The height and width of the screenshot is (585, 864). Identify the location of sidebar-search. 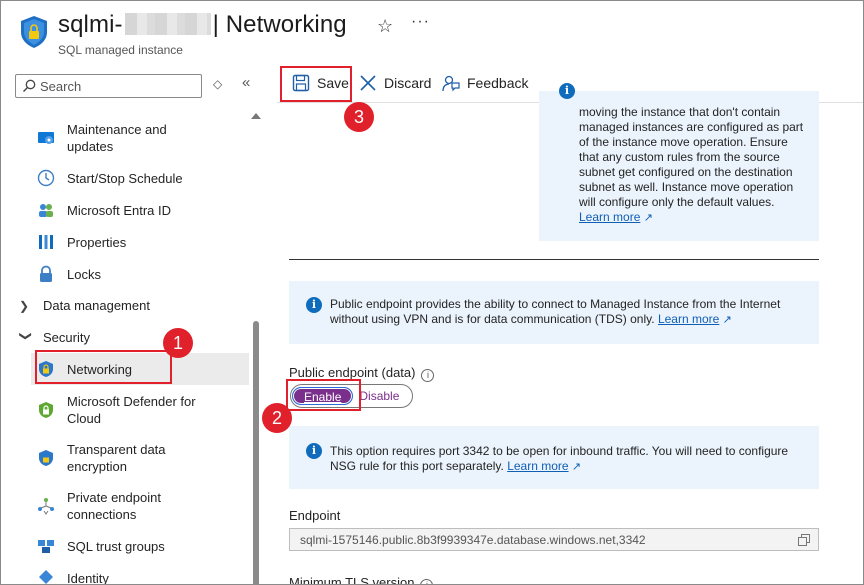
(108, 86).